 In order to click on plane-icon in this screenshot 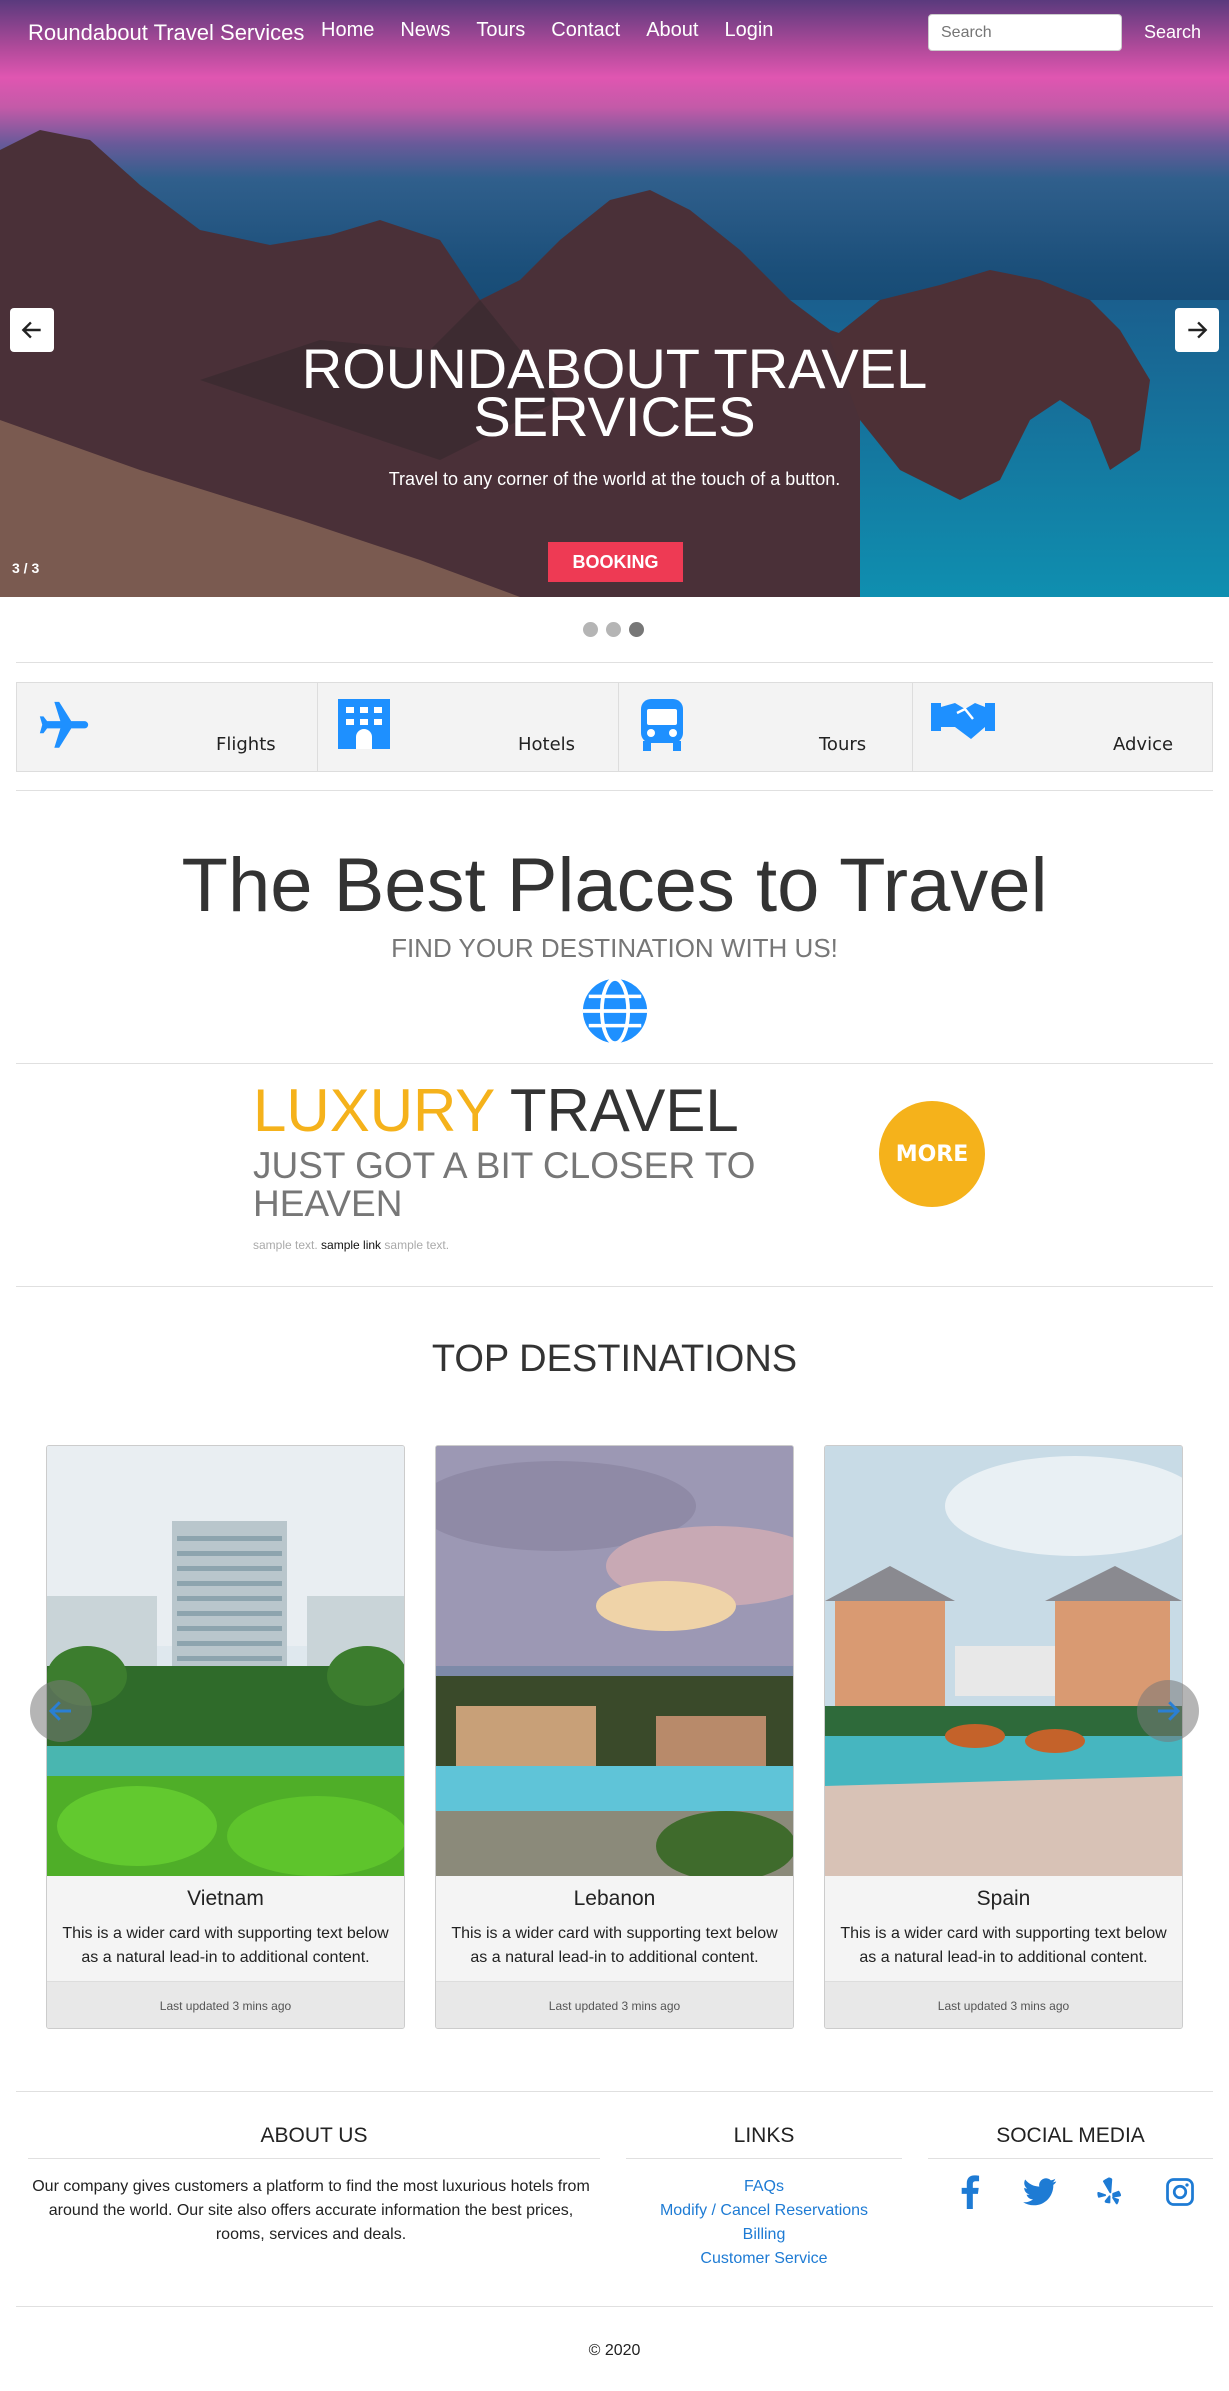, I will do `click(64, 724)`.